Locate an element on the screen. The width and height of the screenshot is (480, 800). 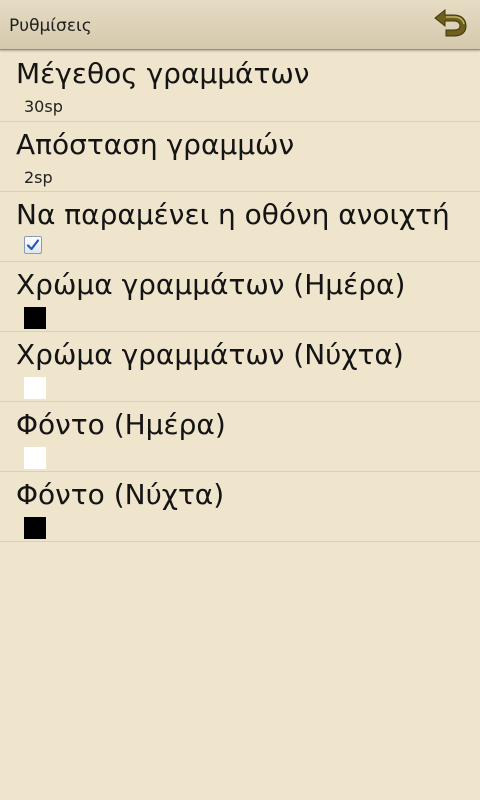
pref-background-night: Φόντο (Νύχτα) is located at coordinates (240, 507).